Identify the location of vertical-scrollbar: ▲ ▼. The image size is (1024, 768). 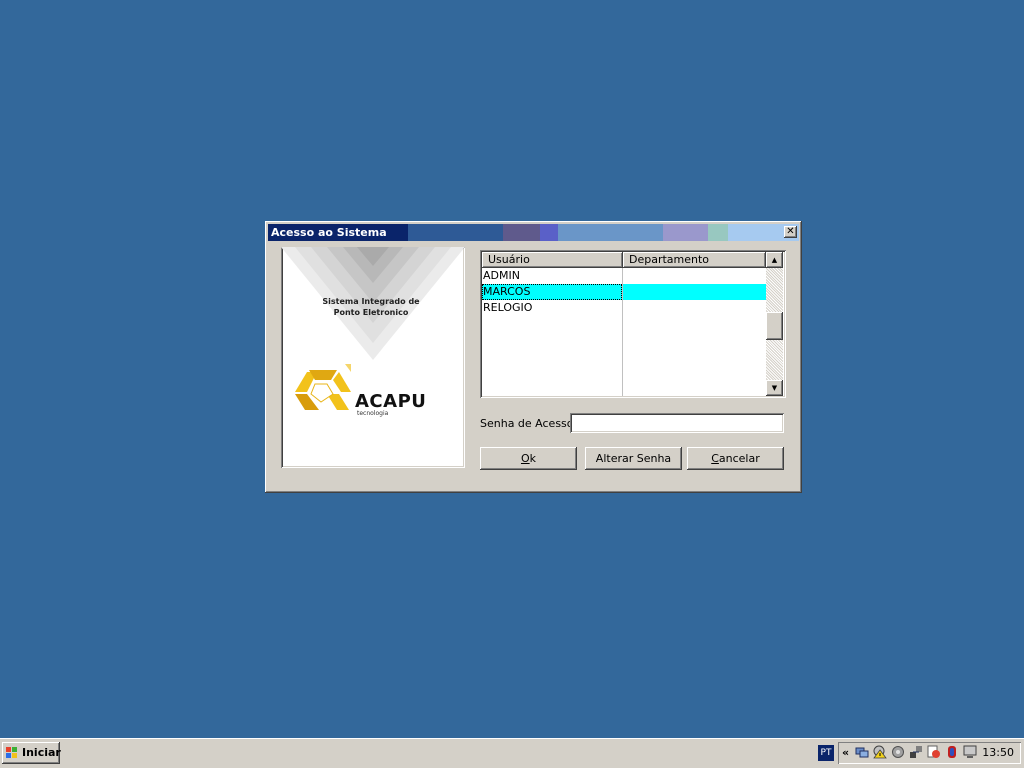
(774, 324).